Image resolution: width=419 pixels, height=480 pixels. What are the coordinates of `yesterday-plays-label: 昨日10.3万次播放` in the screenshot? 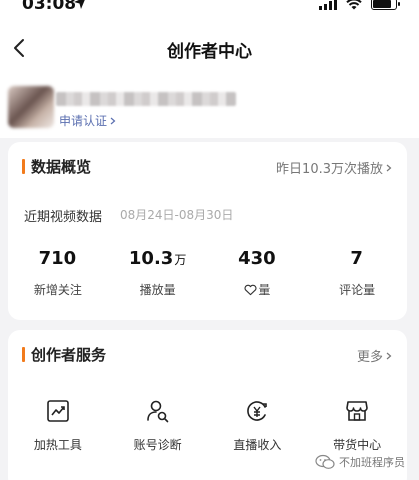 It's located at (329, 169).